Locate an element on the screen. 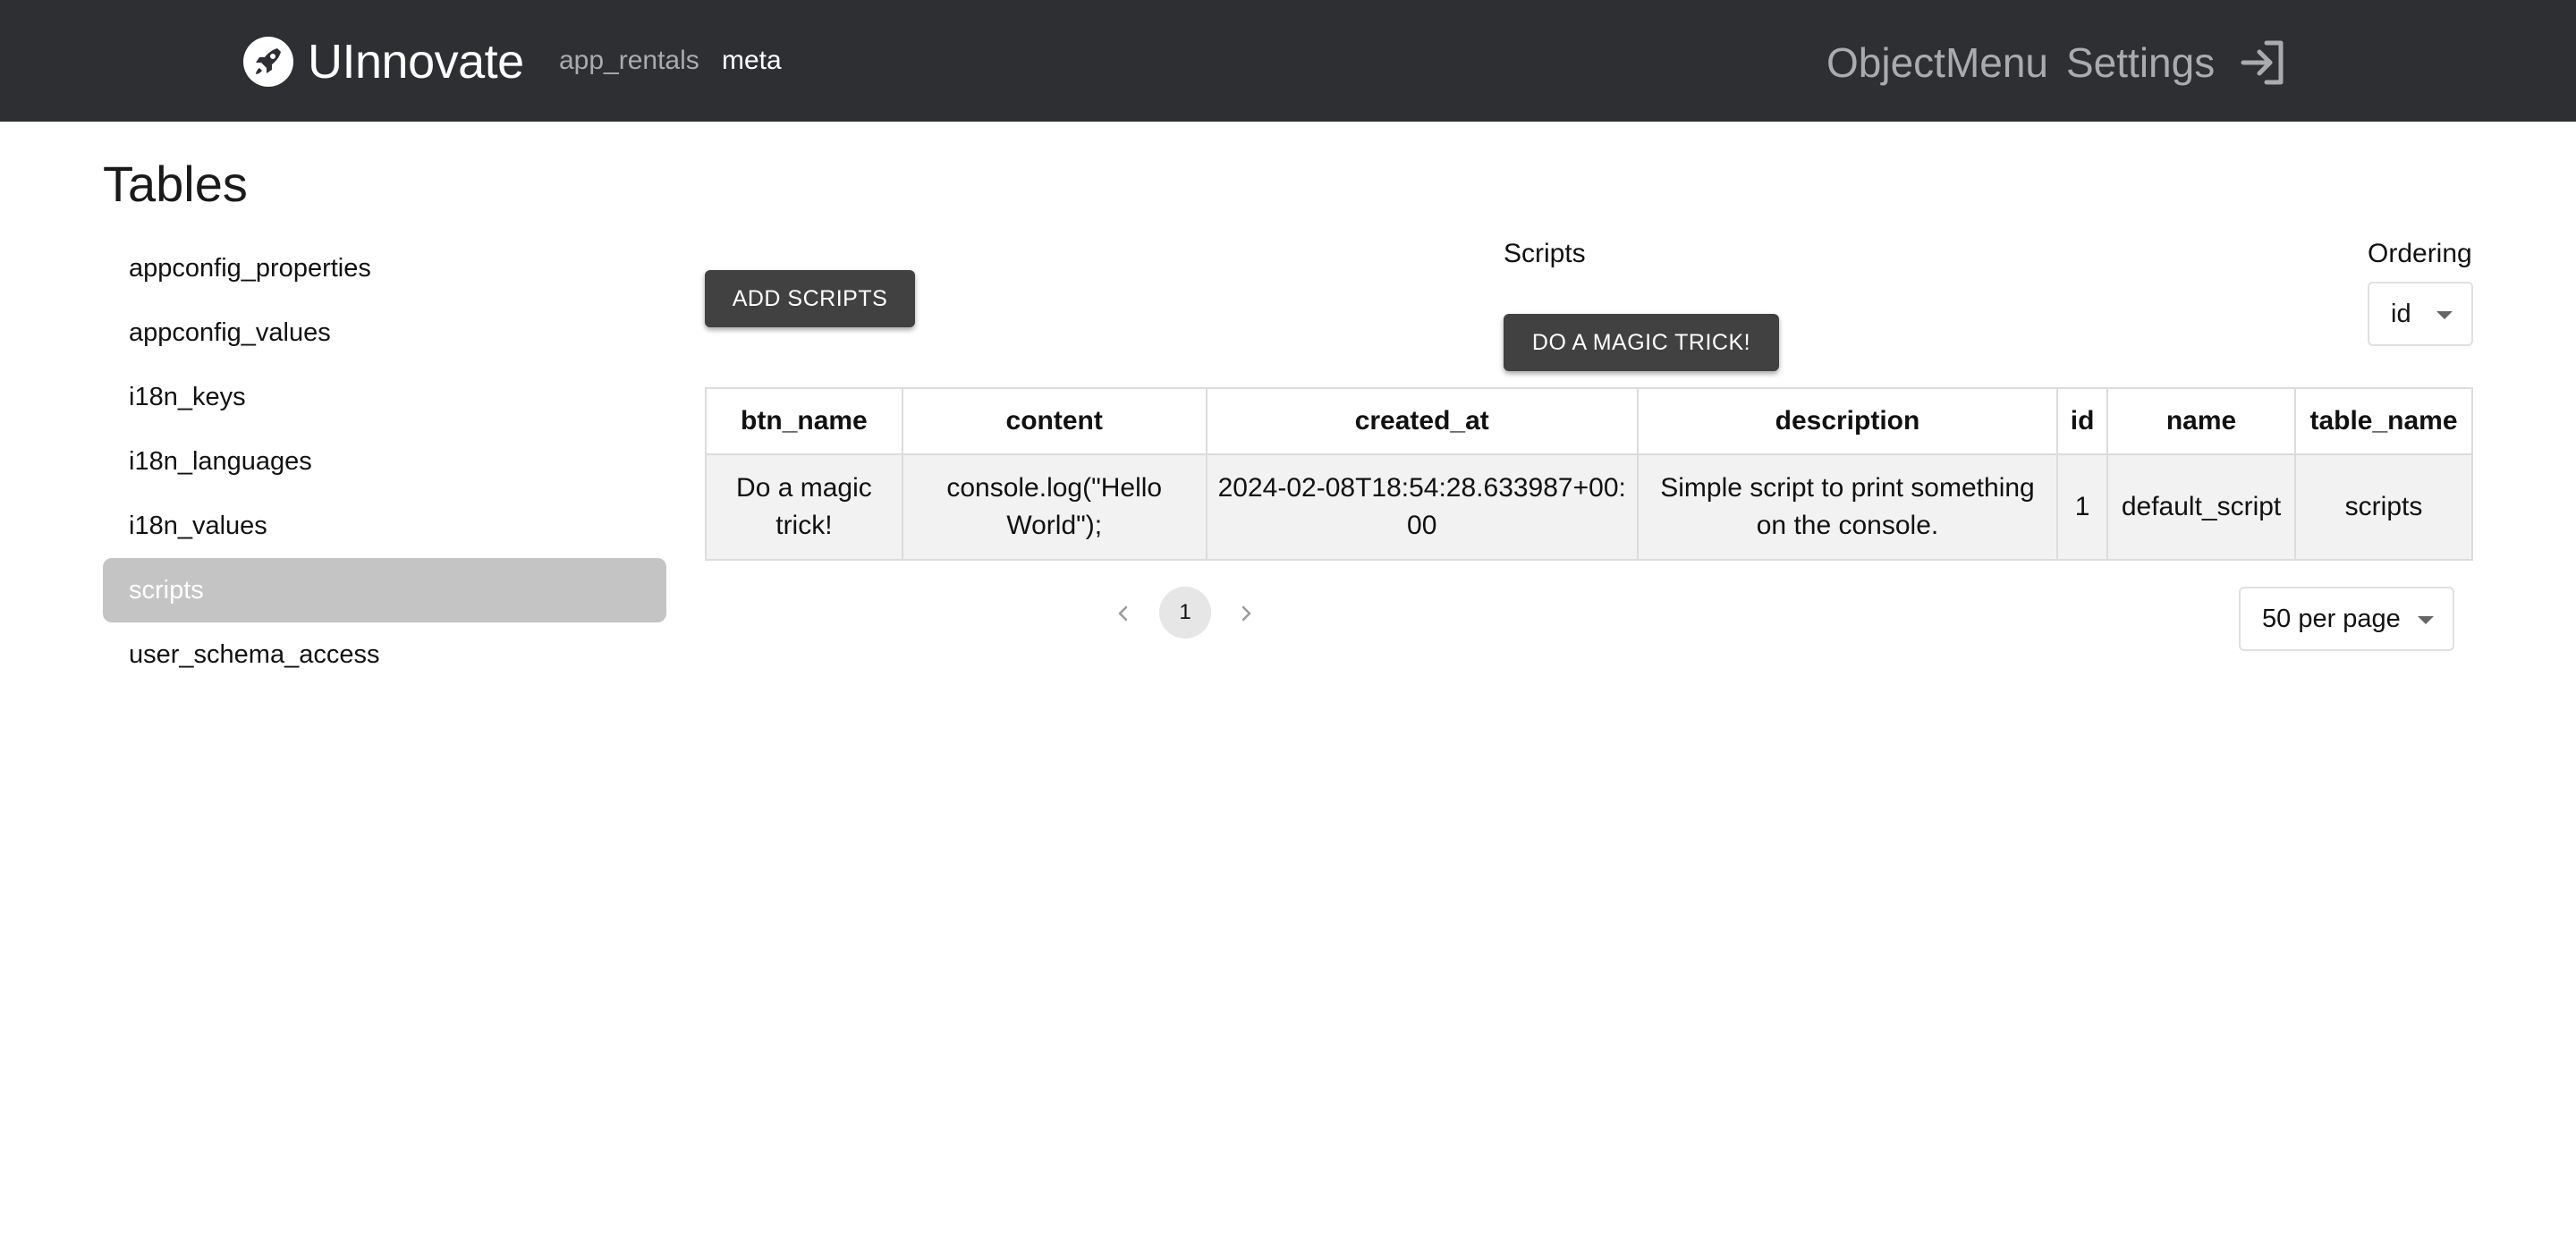  schema-link-app-rentals: app_rentals is located at coordinates (629, 61).